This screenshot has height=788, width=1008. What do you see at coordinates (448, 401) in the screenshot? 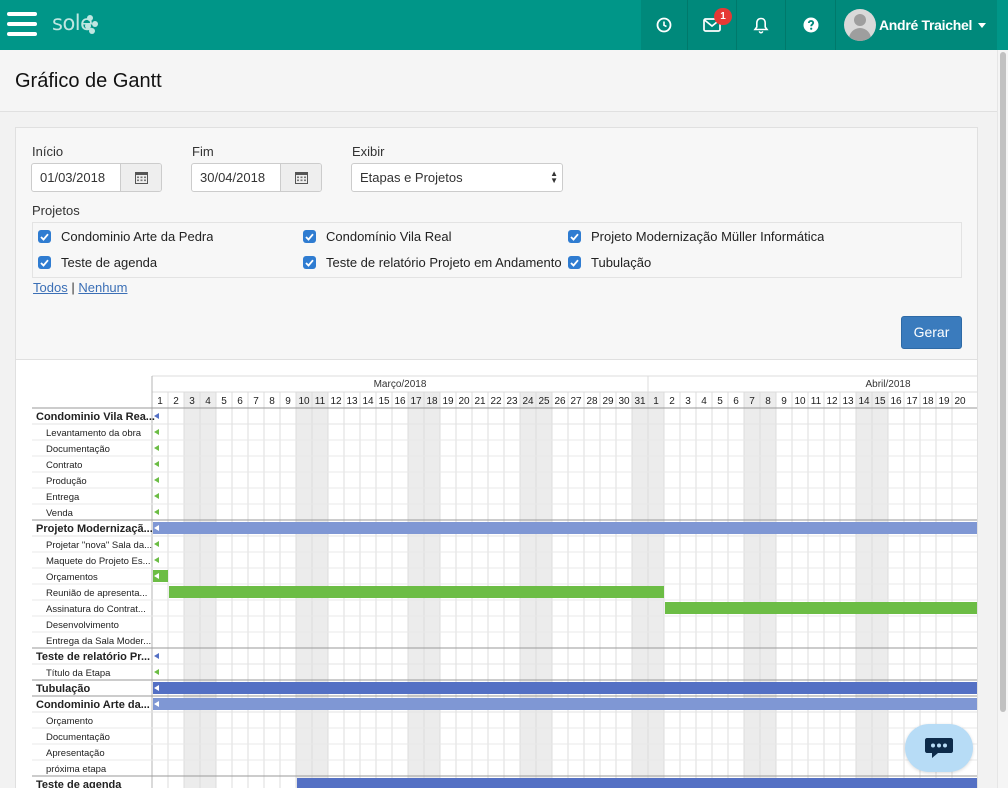
I see `day-label: 19` at bounding box center [448, 401].